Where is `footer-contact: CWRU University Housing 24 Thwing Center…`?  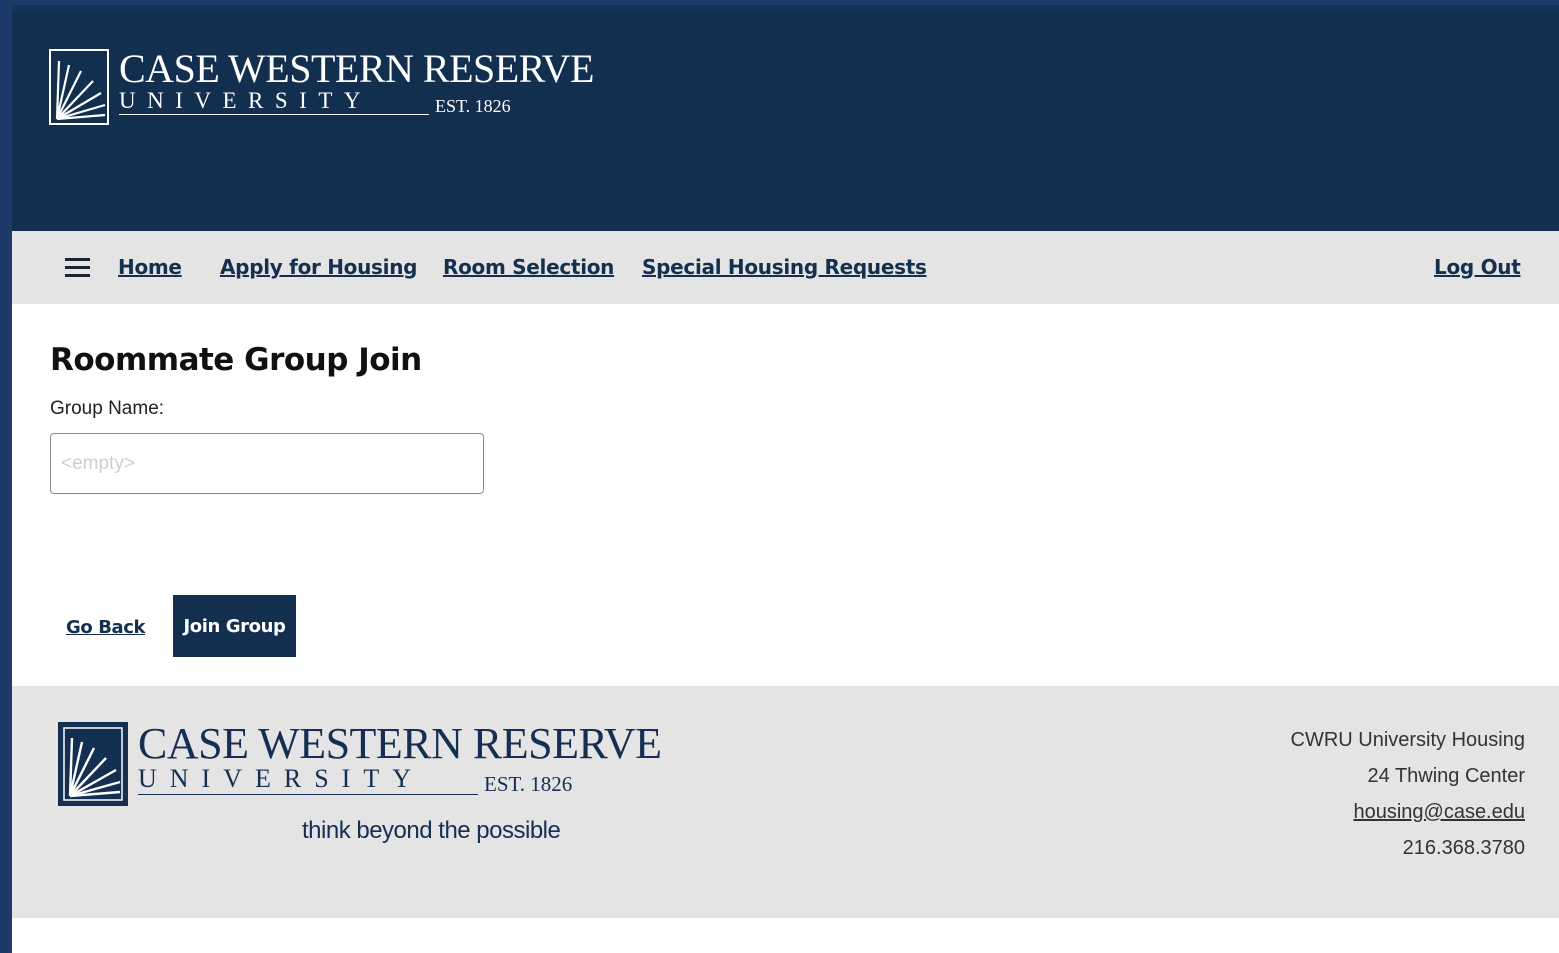
footer-contact: CWRU University Housing 24 Thwing Center… is located at coordinates (1408, 794).